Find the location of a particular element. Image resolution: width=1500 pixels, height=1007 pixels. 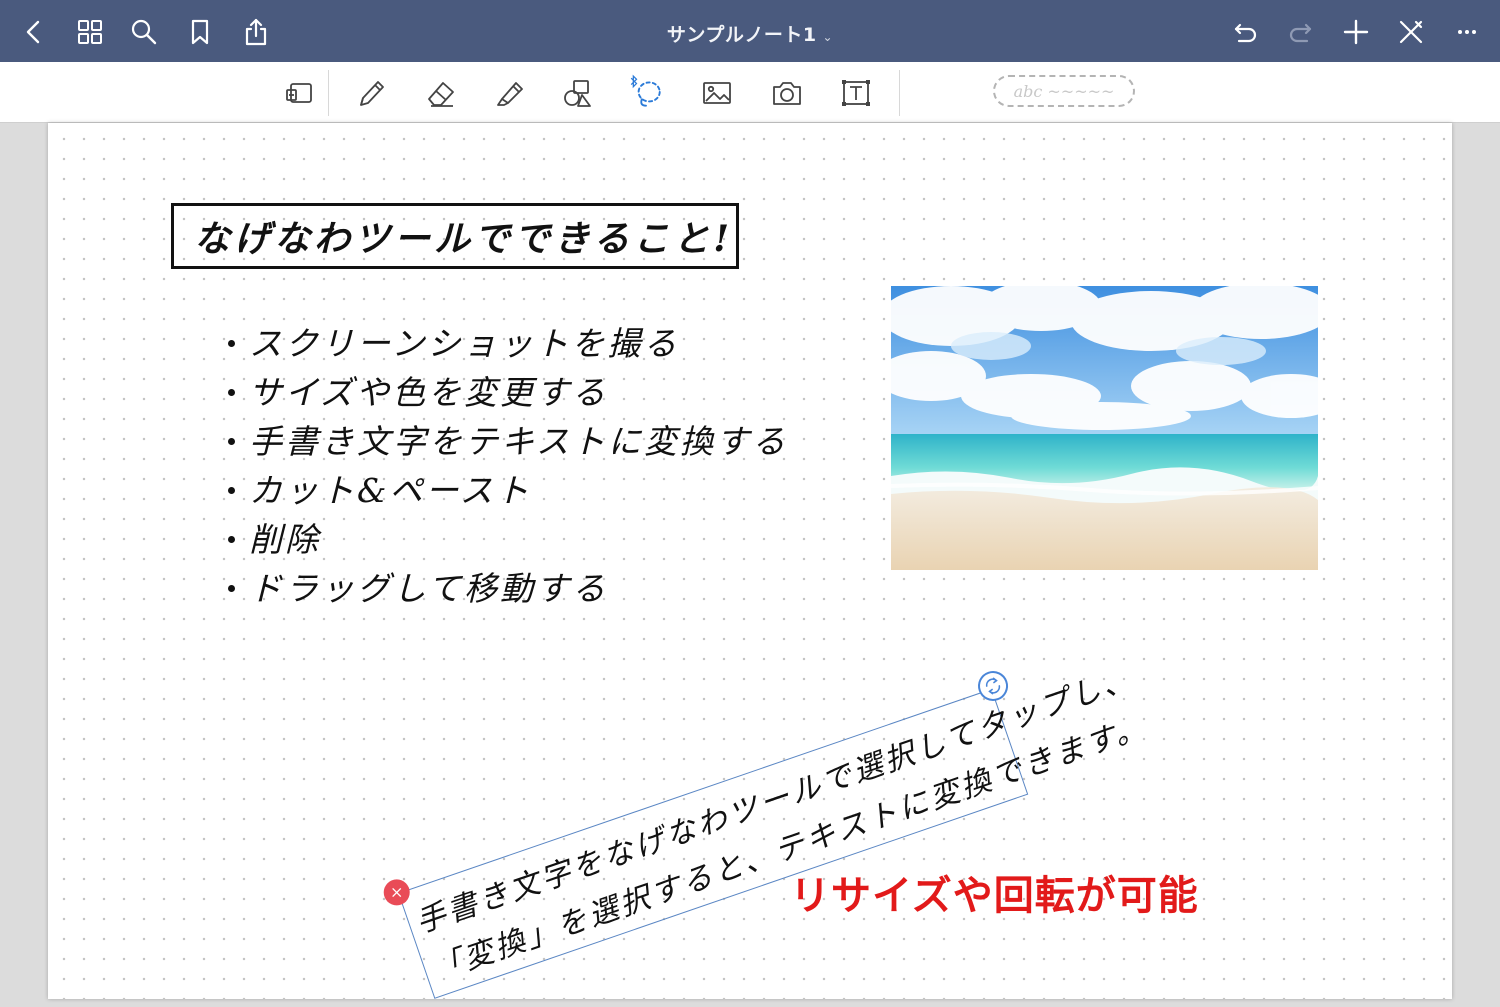

text-box-icon is located at coordinates (856, 93).